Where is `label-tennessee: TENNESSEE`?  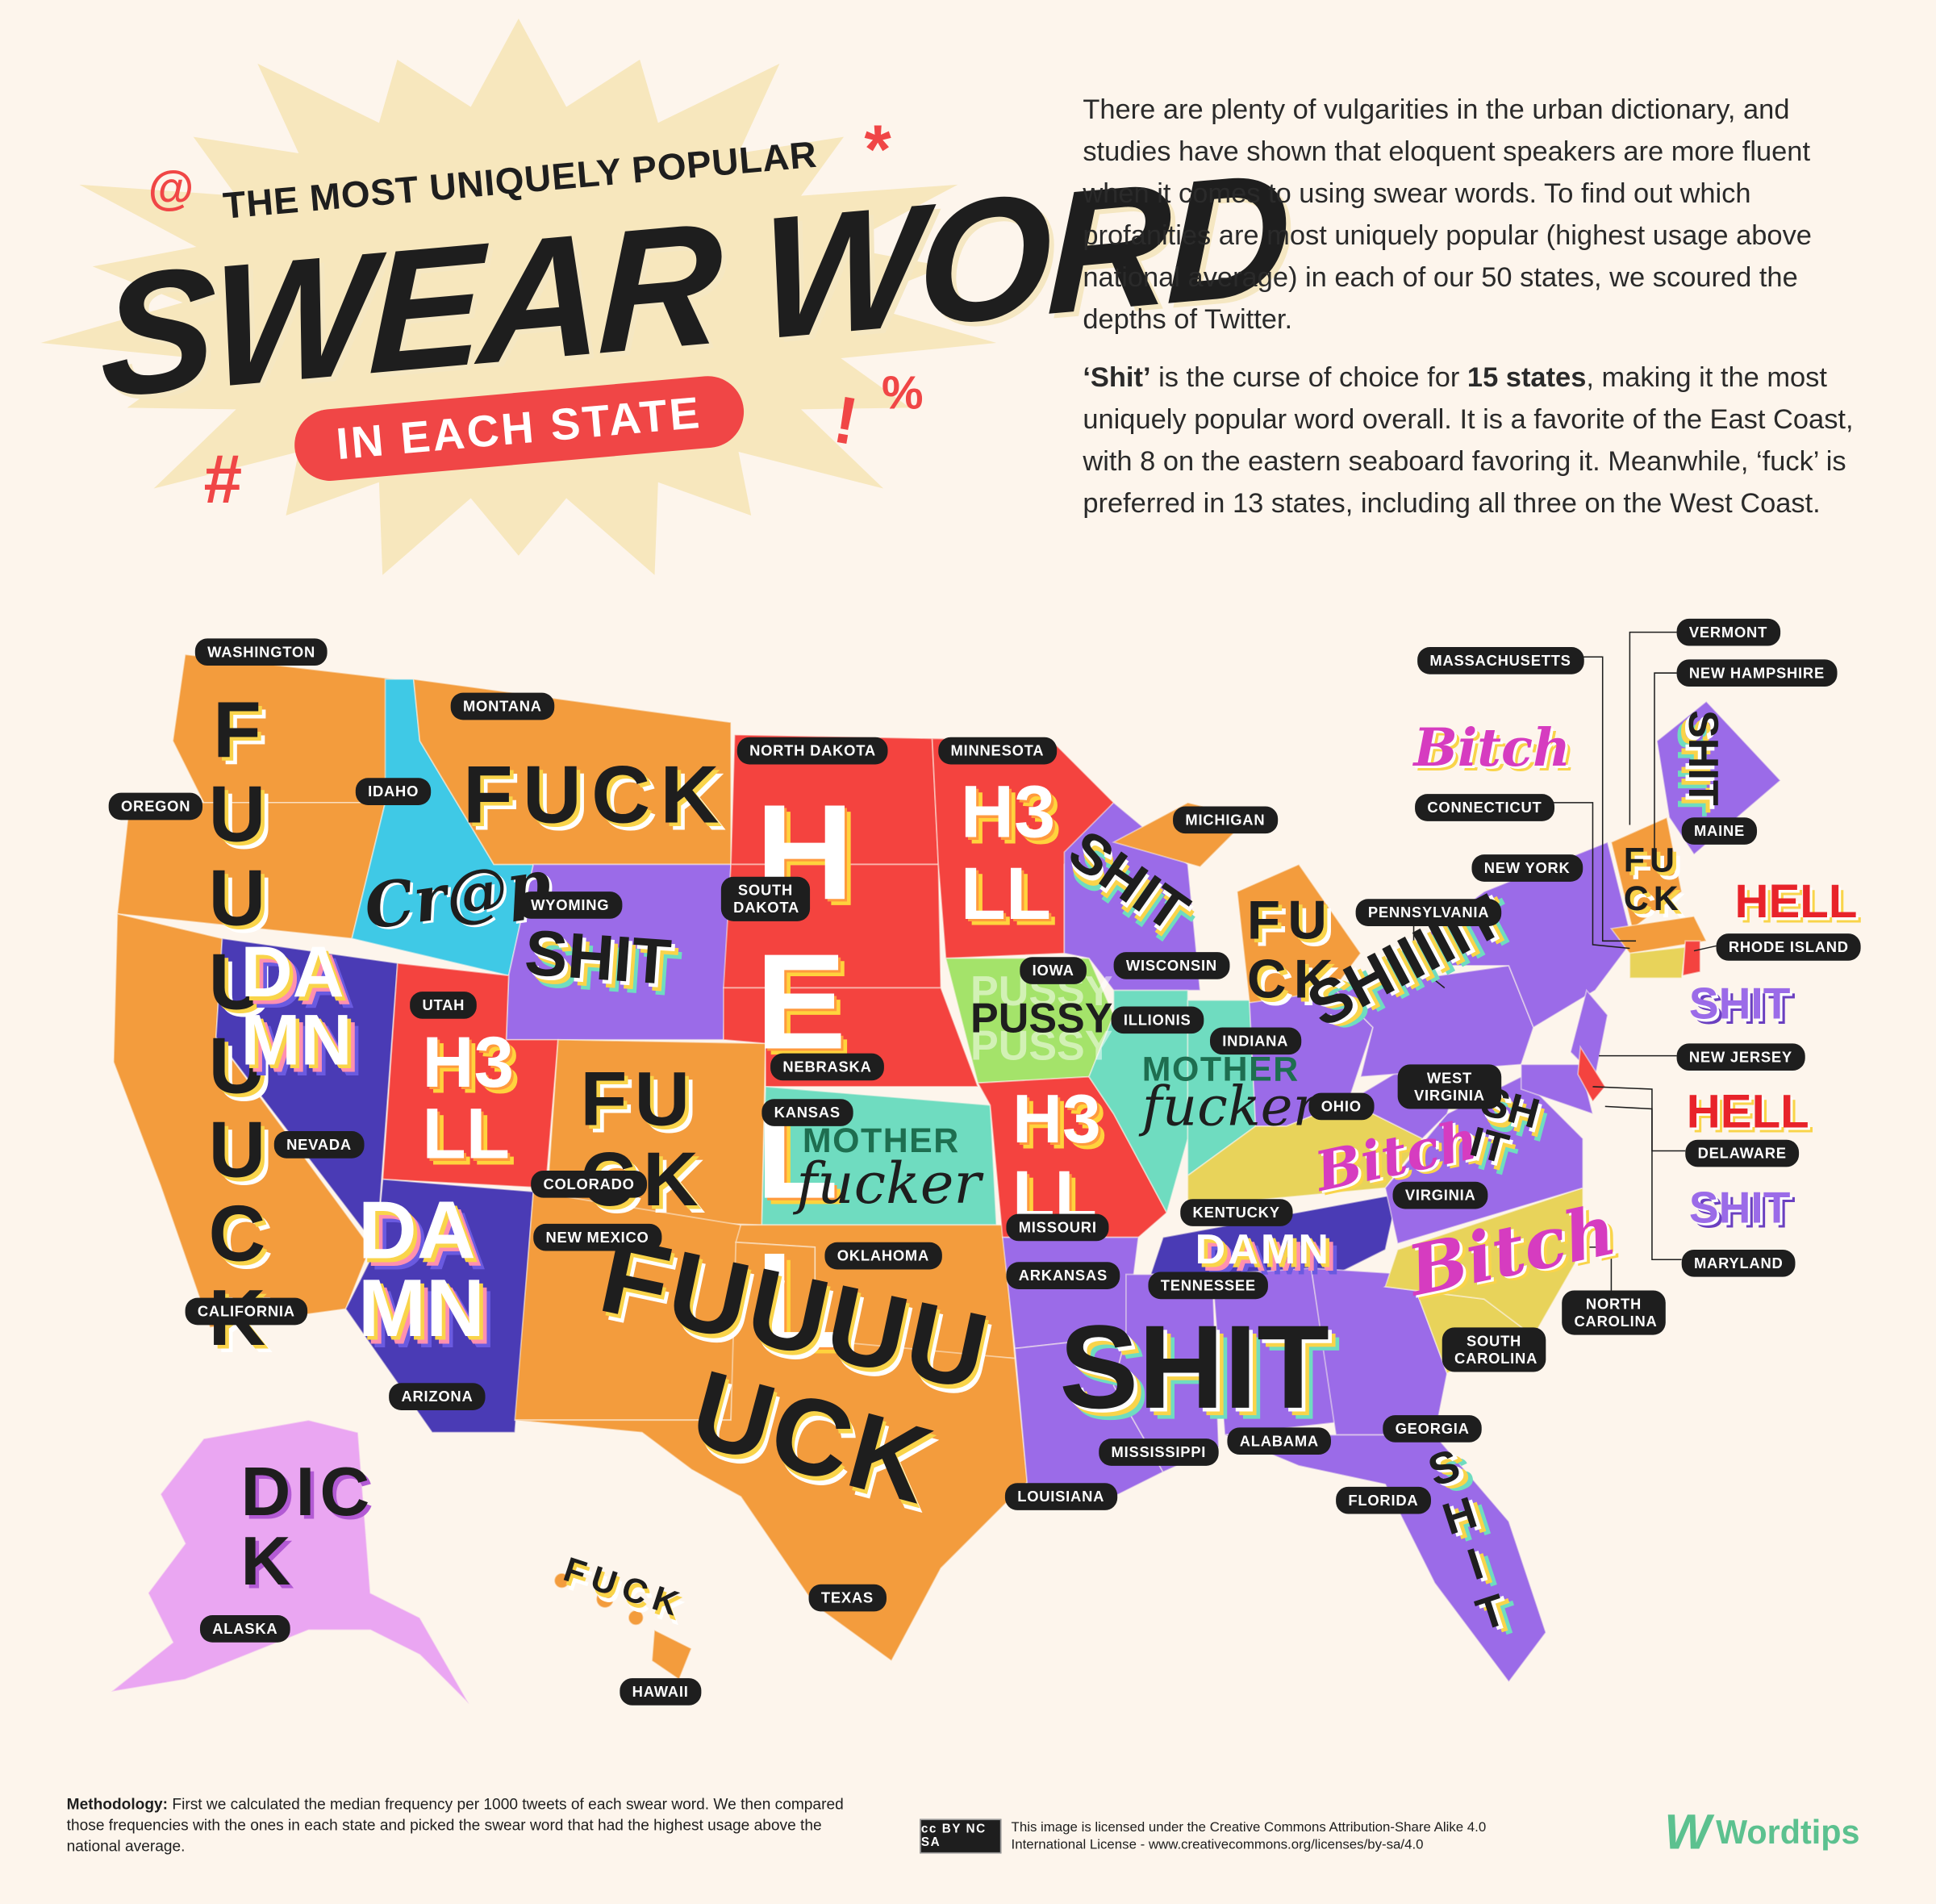
label-tennessee: TENNESSEE is located at coordinates (1208, 1285).